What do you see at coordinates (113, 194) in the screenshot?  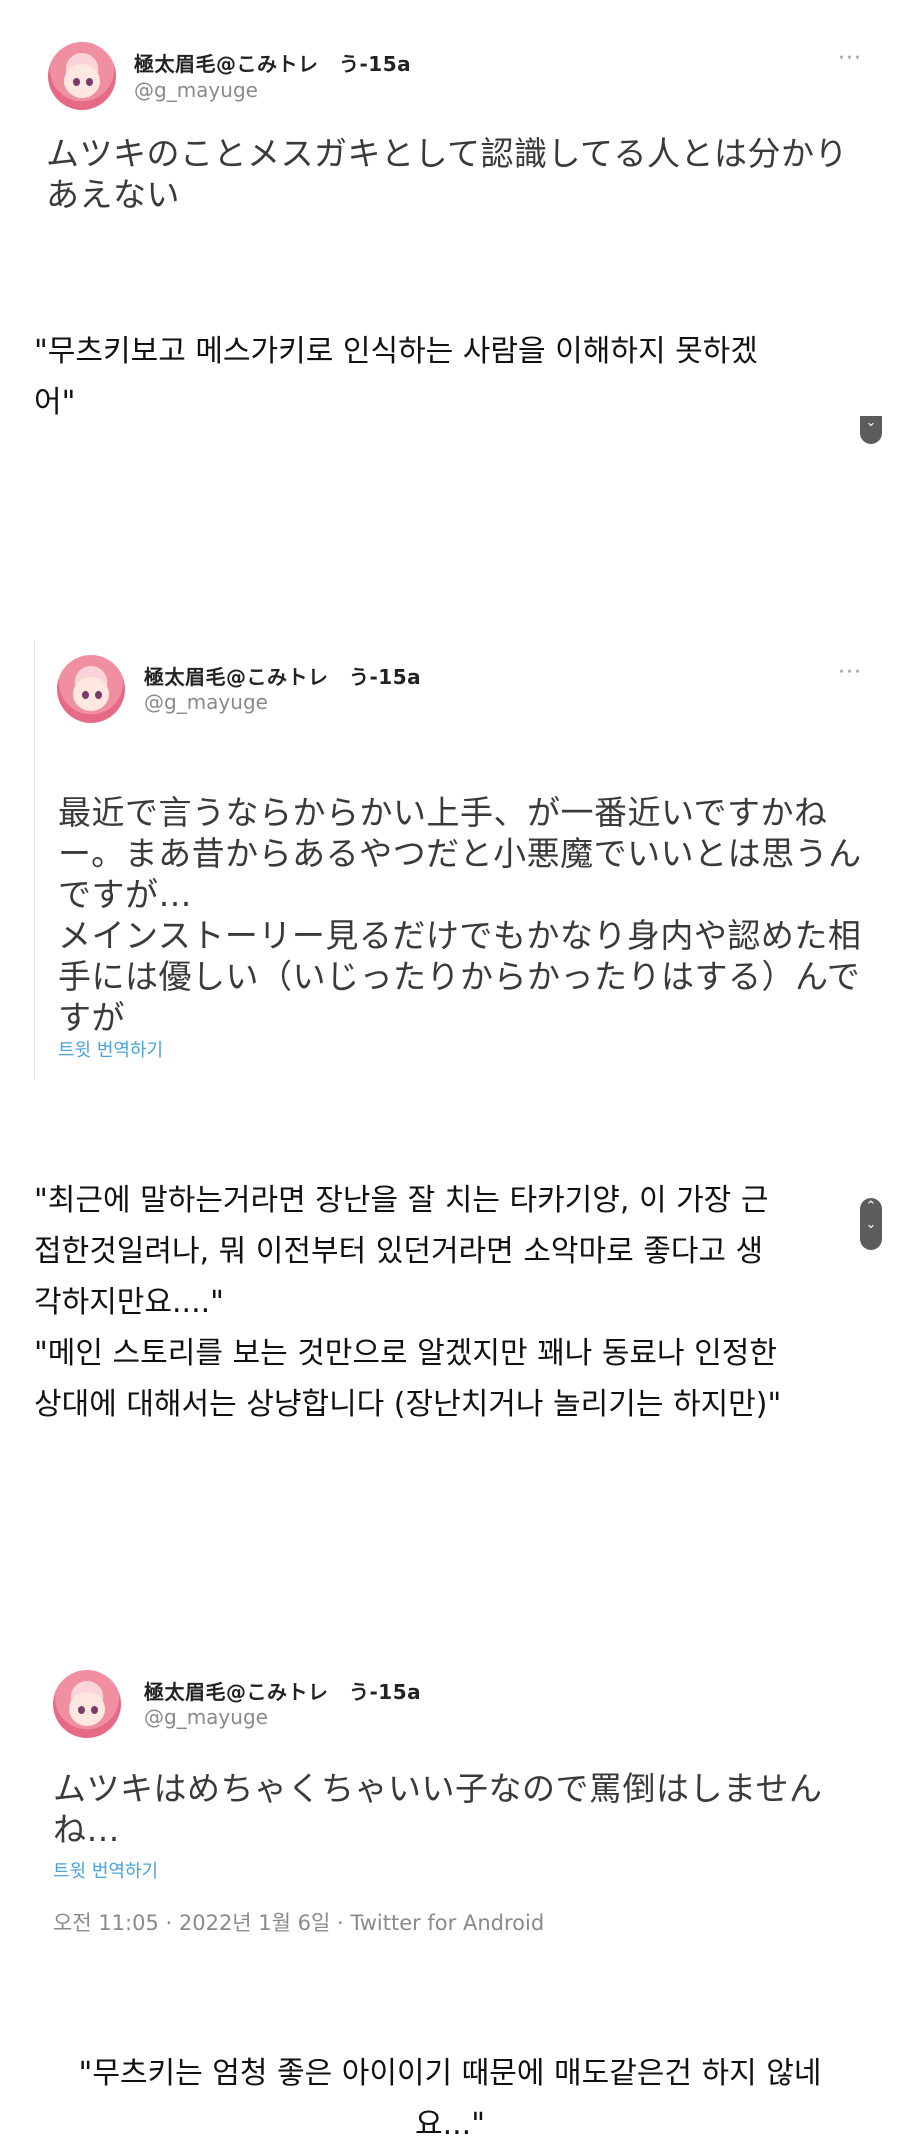 I see `tweet-text-line: あえない` at bounding box center [113, 194].